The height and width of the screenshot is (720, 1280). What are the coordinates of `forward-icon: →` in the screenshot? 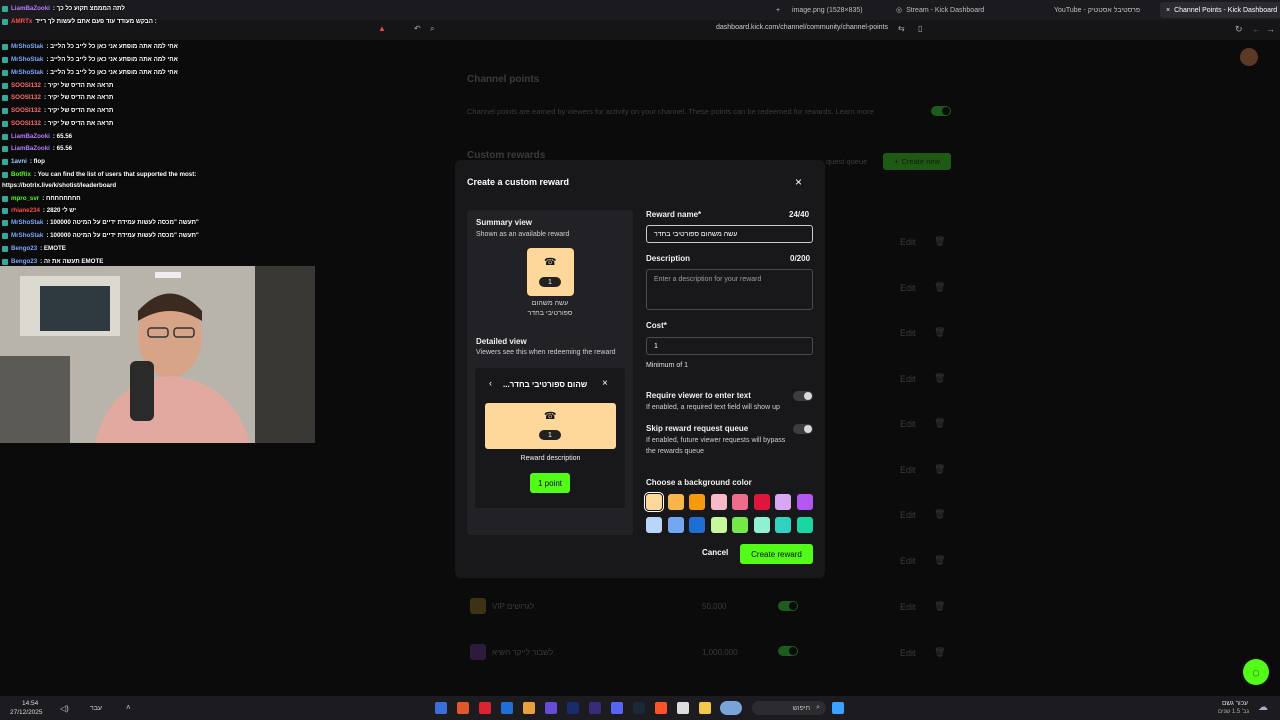 It's located at (1270, 29).